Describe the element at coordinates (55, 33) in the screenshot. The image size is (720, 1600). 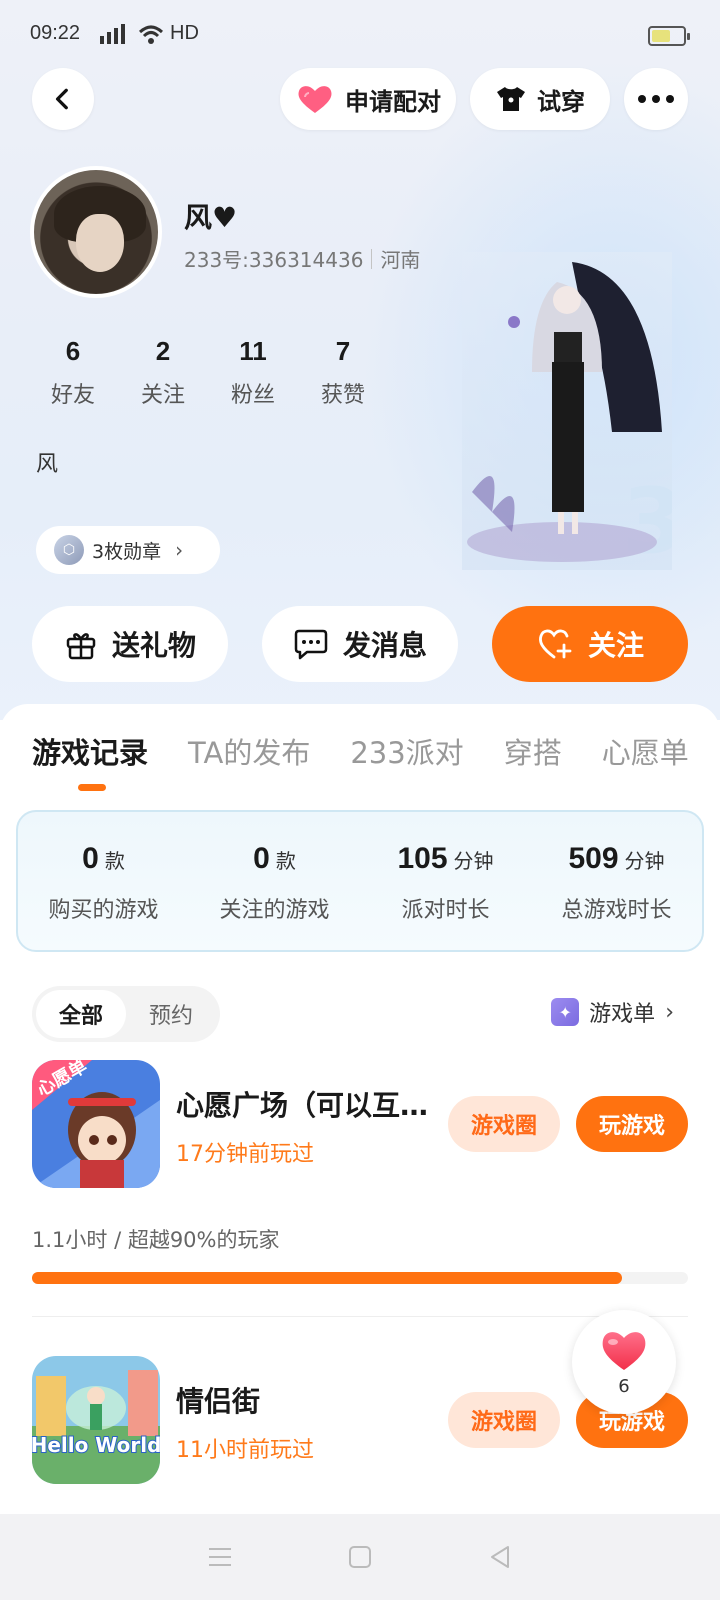
I see `status-time: 09:22` at that location.